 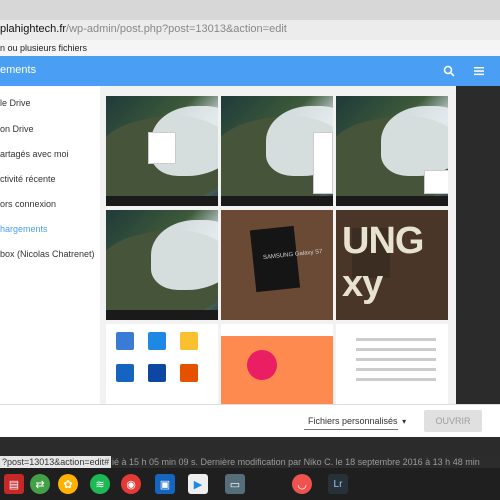 What do you see at coordinates (453, 421) in the screenshot?
I see `open-button: OUVRIR` at bounding box center [453, 421].